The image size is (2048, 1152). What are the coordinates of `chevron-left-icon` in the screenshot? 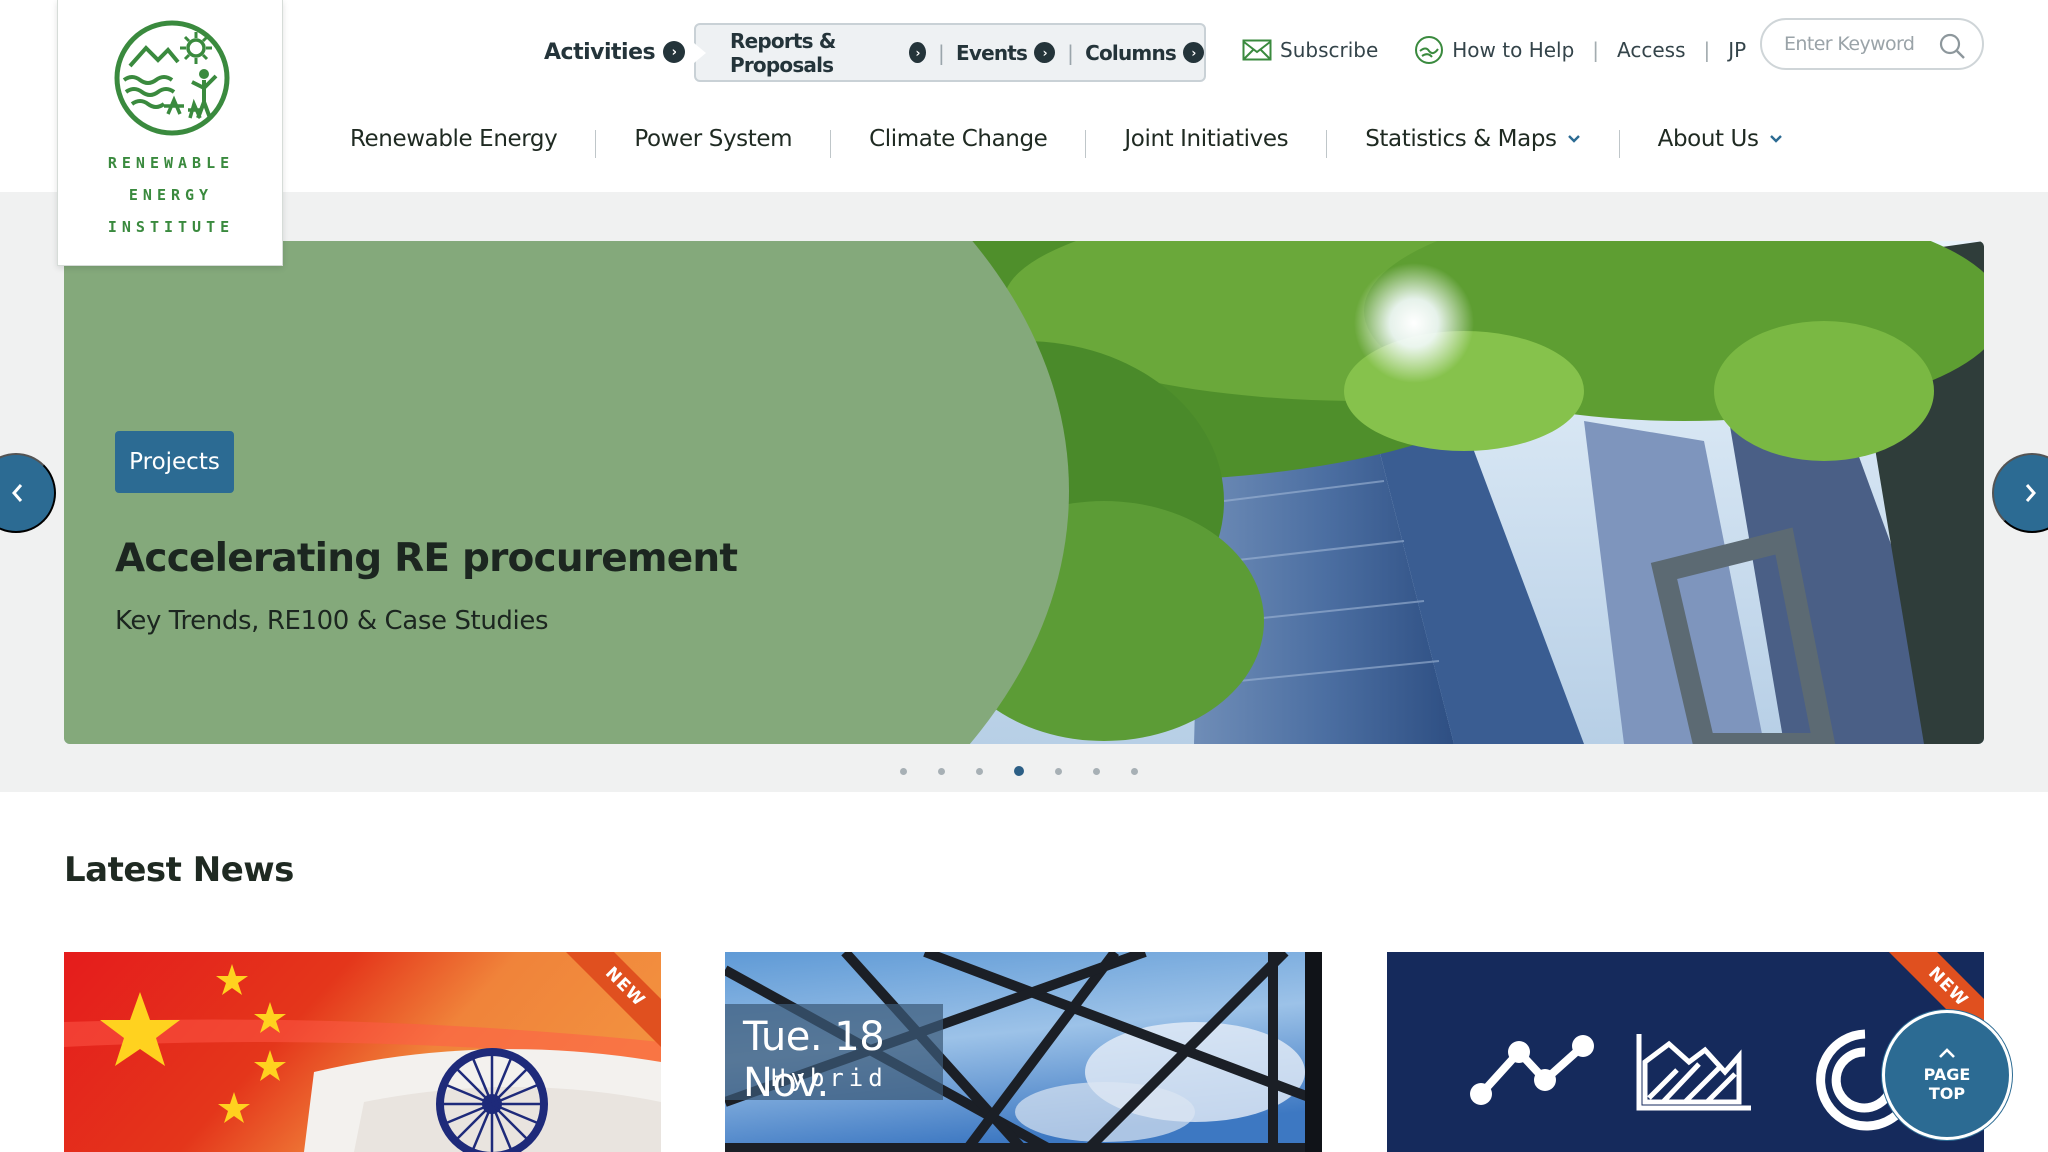 It's located at (17, 493).